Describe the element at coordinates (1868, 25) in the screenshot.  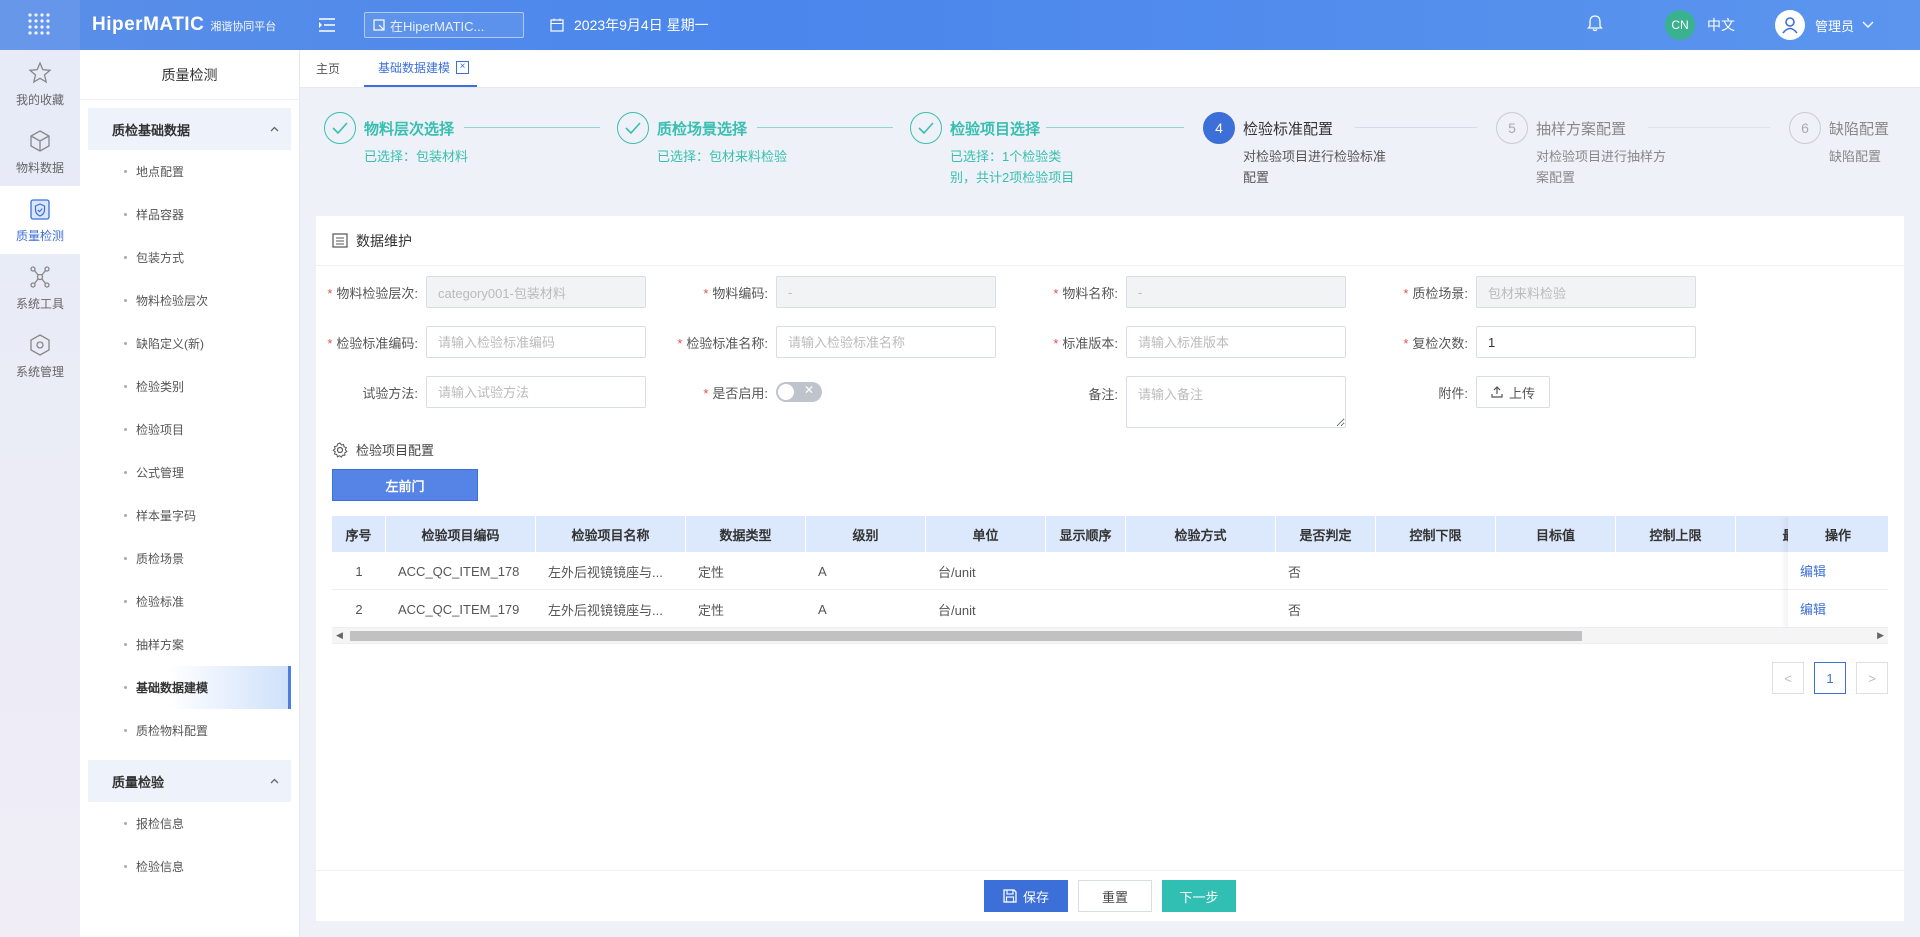
I see `chevron-down-icon` at that location.